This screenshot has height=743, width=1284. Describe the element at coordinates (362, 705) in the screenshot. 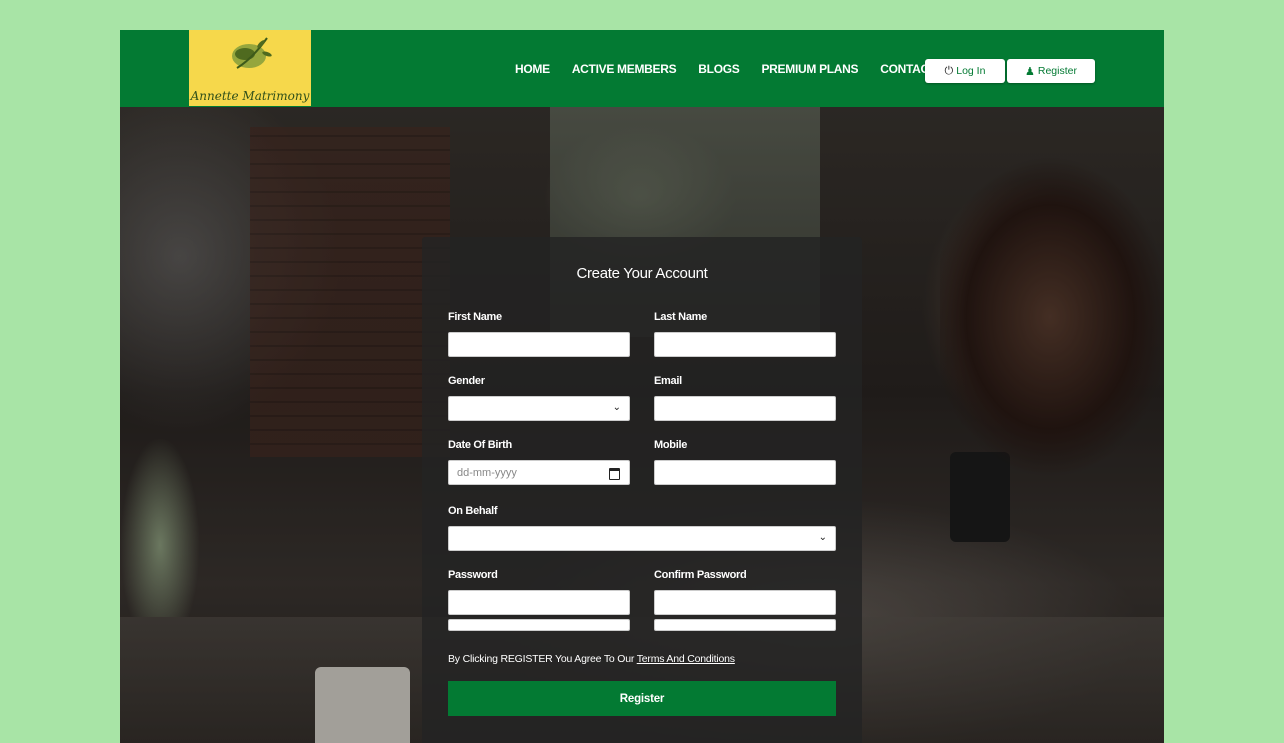

I see `background-pot` at that location.